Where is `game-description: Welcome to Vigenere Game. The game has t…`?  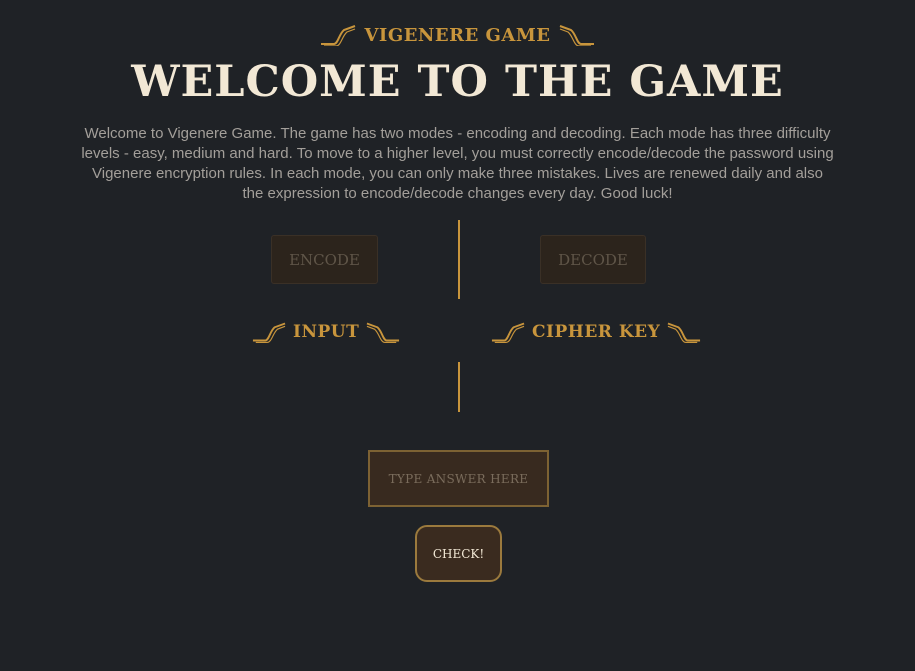
game-description: Welcome to Vigenere Game. The game has t… is located at coordinates (457, 163).